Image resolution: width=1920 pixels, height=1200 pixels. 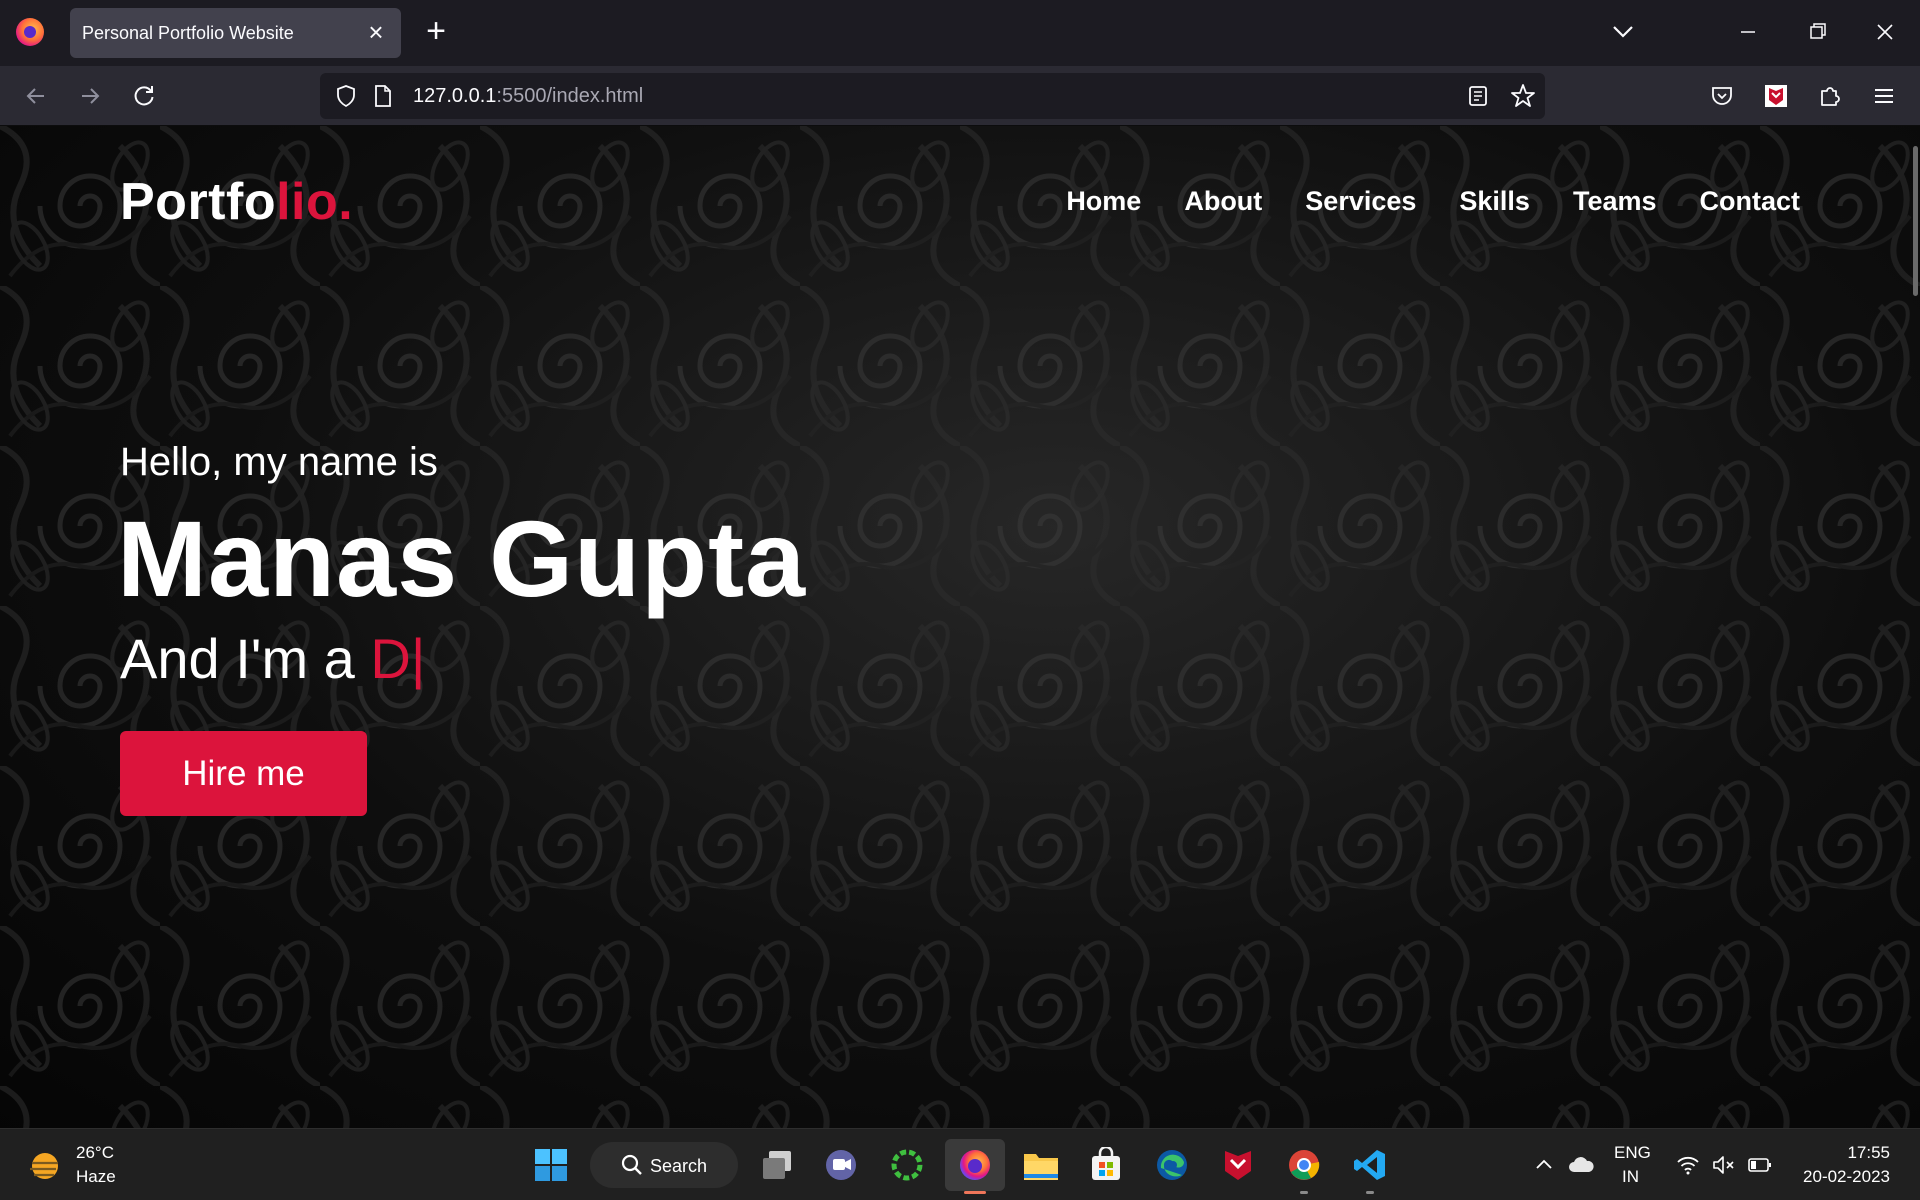 What do you see at coordinates (1830, 96) in the screenshot?
I see `puzzle-icon` at bounding box center [1830, 96].